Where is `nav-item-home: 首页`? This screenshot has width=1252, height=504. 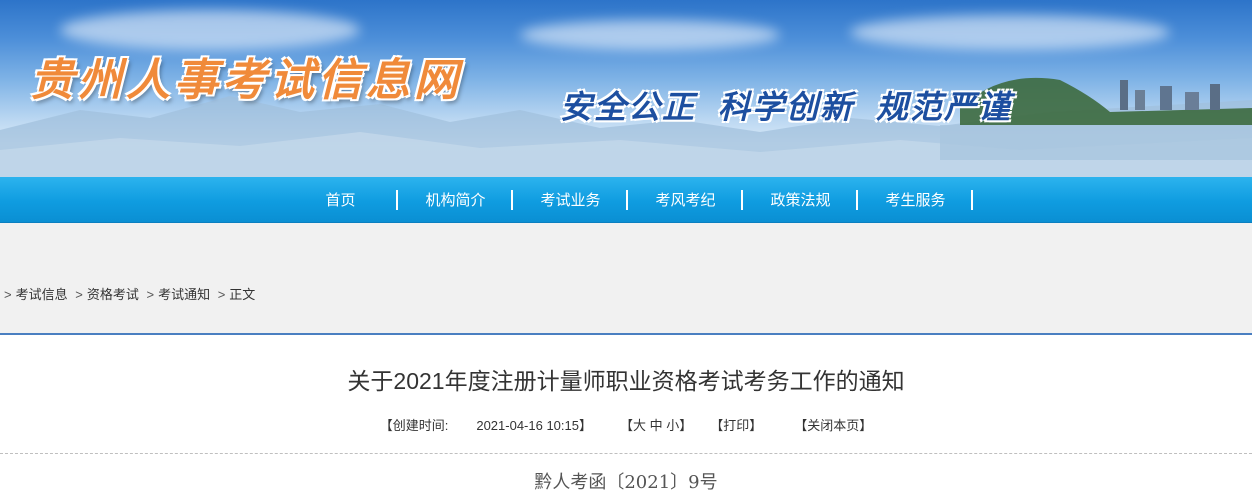
nav-item-home: 首页 is located at coordinates (340, 199).